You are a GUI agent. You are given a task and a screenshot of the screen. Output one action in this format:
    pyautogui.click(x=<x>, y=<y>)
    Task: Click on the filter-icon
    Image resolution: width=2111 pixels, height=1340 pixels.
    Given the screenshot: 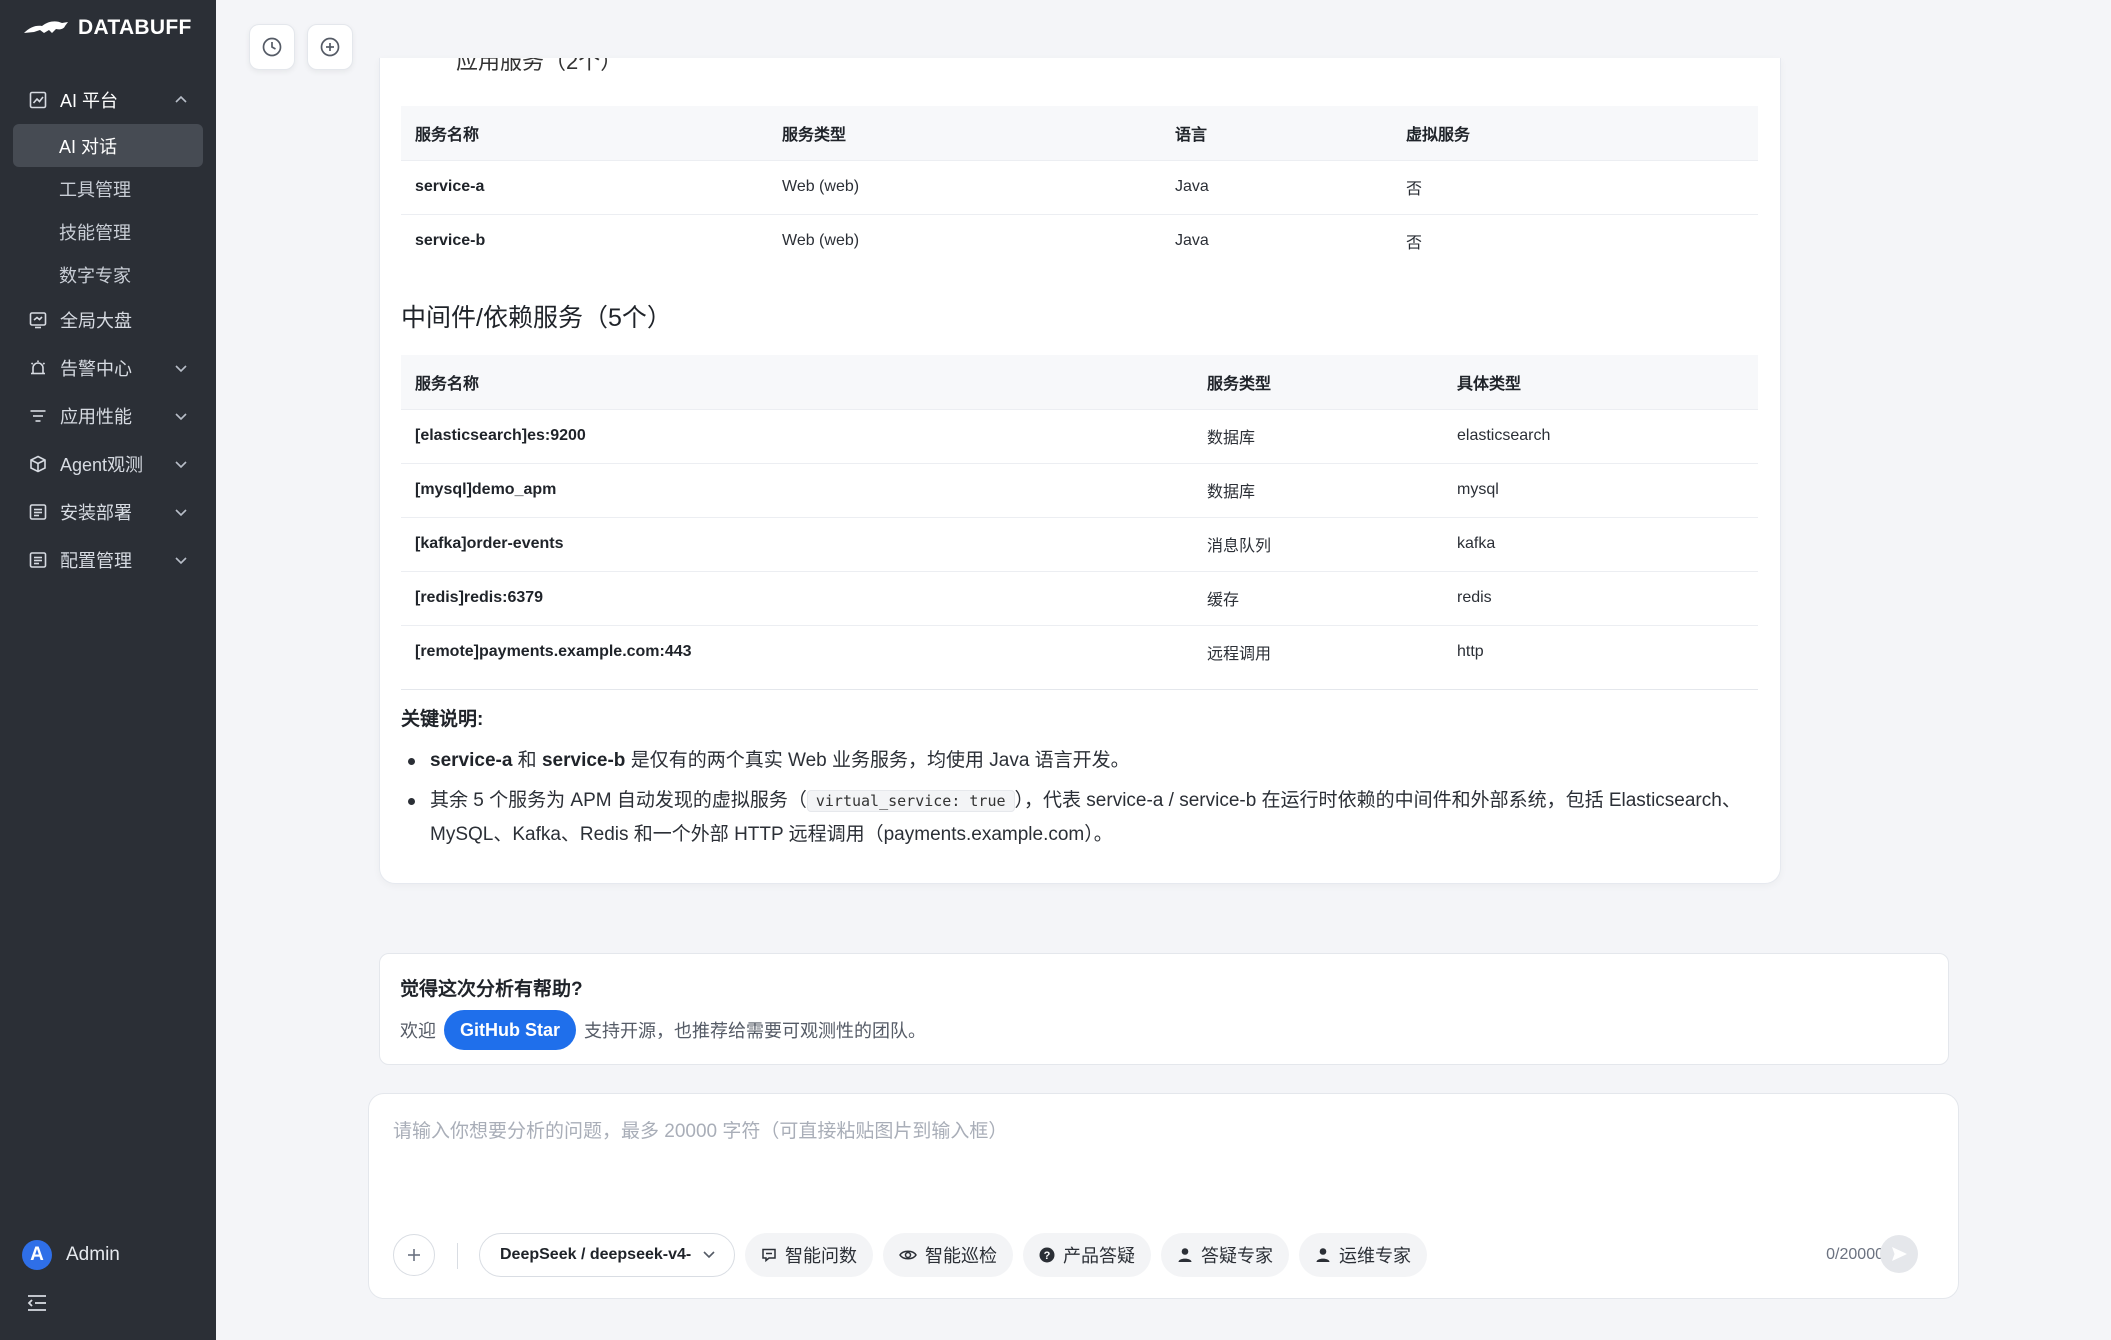 What is the action you would take?
    pyautogui.click(x=38, y=416)
    